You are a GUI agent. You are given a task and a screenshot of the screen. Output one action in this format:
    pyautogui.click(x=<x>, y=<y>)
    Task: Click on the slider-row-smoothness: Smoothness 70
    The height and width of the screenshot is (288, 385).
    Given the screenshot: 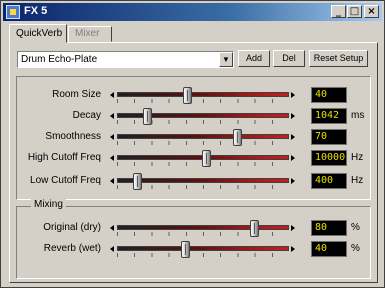 What is the action you would take?
    pyautogui.click(x=193, y=139)
    